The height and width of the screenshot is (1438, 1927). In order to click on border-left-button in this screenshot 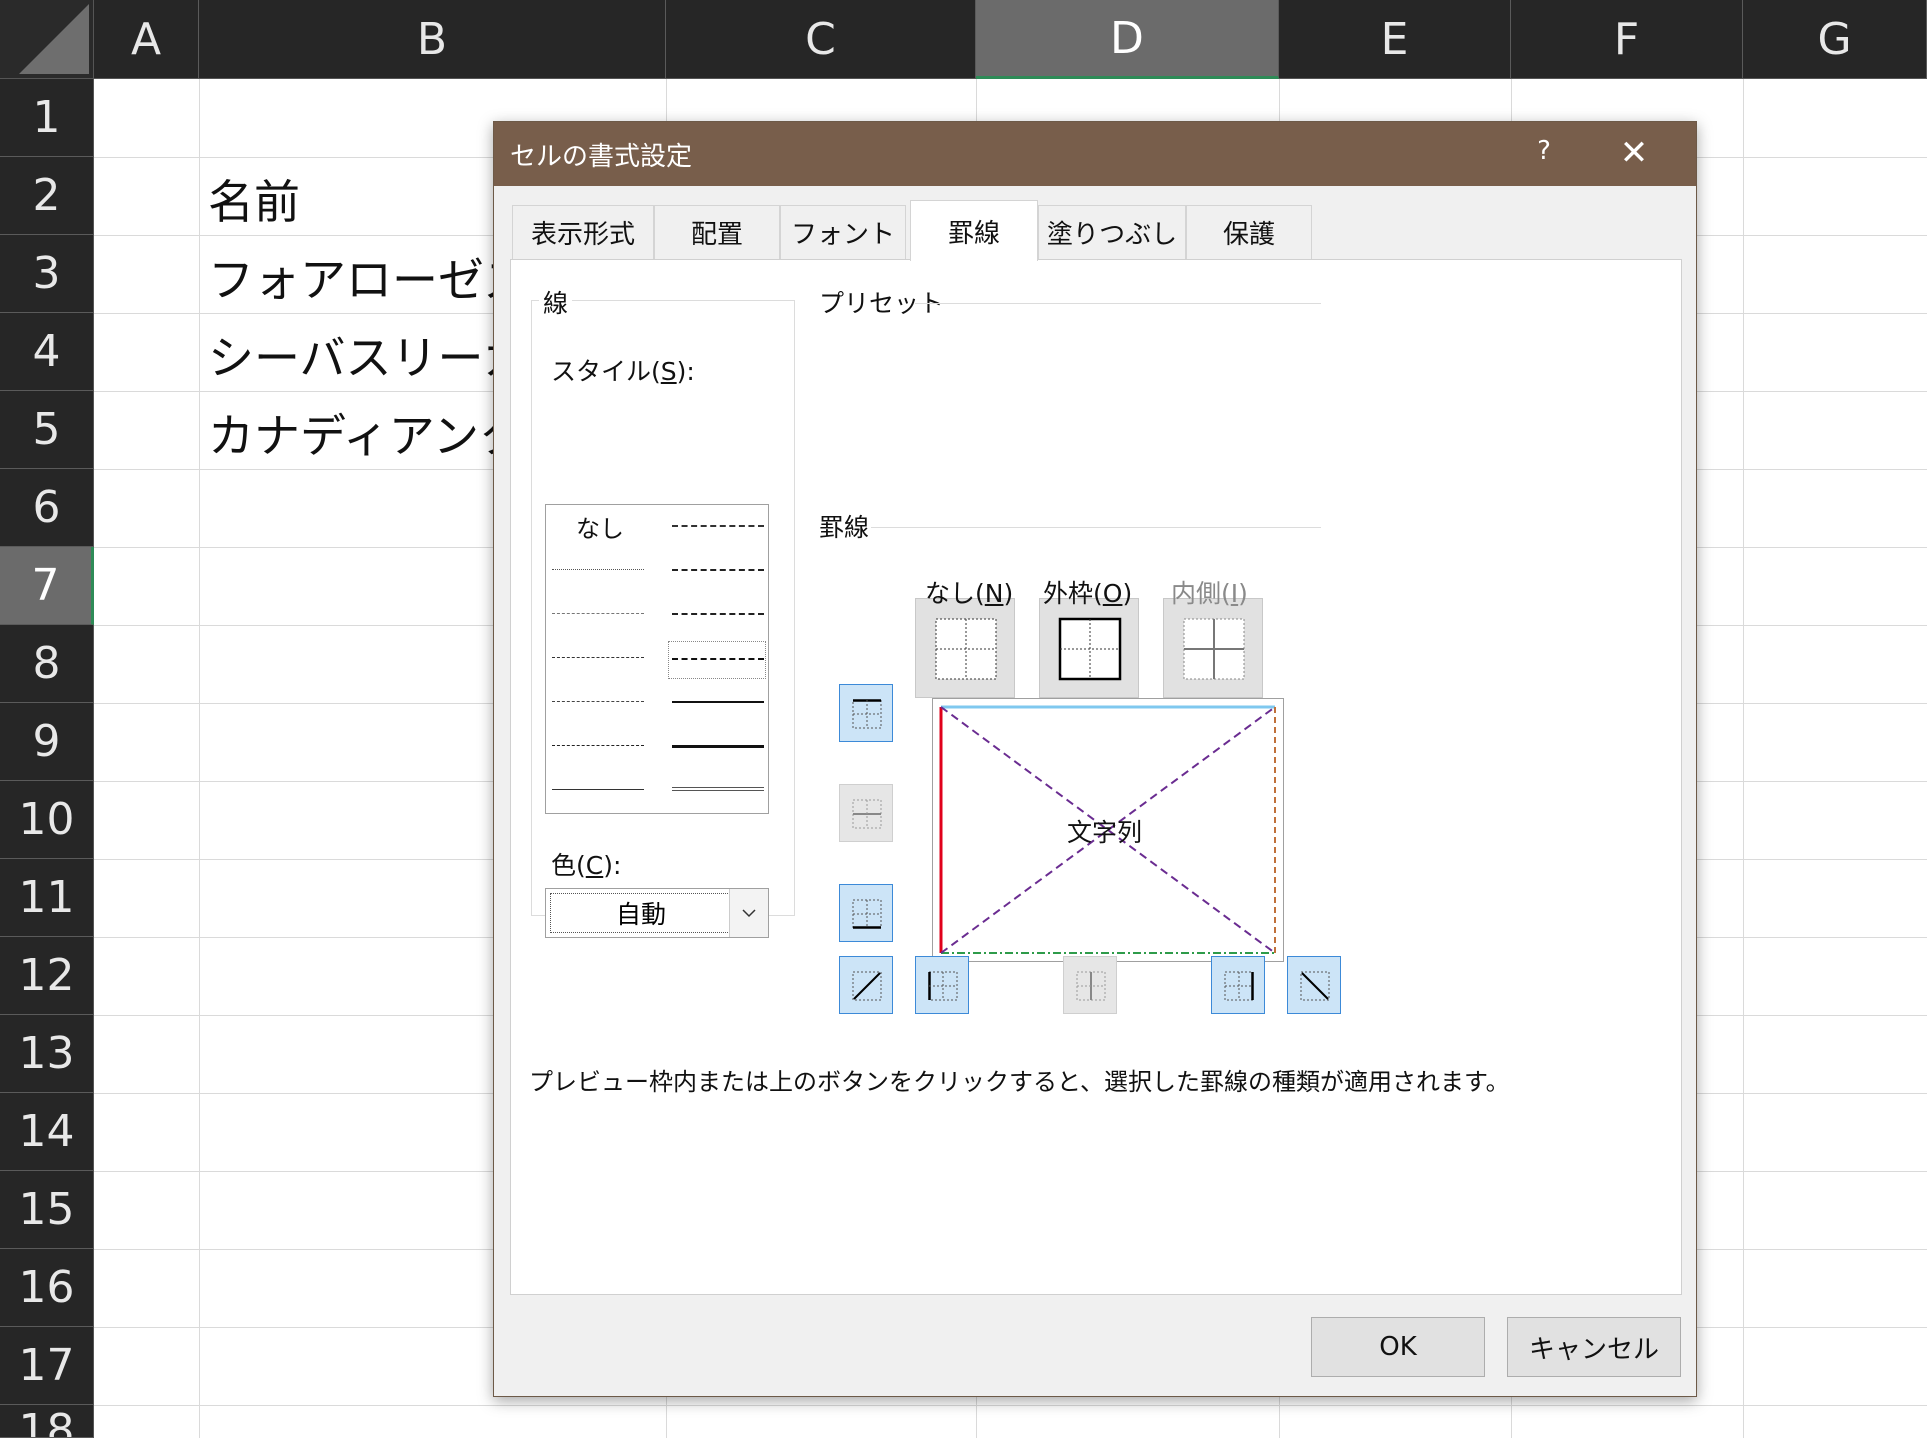, I will do `click(942, 985)`.